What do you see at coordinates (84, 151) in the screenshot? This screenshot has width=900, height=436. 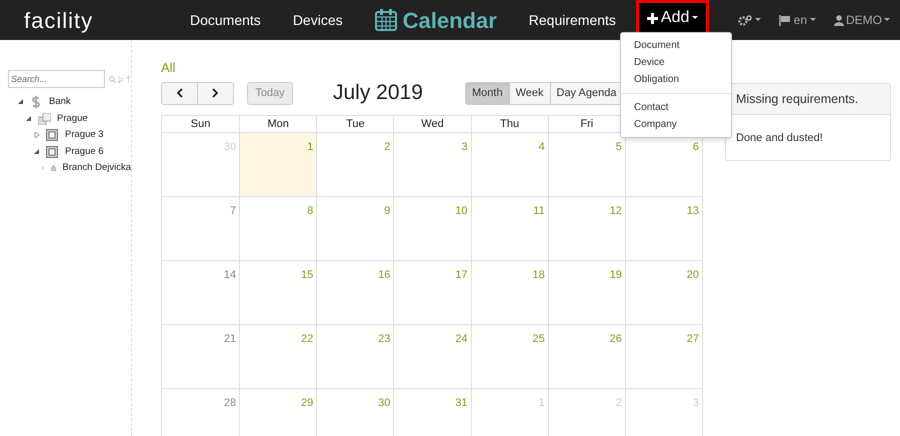 I see `tree-item: Prague 6` at bounding box center [84, 151].